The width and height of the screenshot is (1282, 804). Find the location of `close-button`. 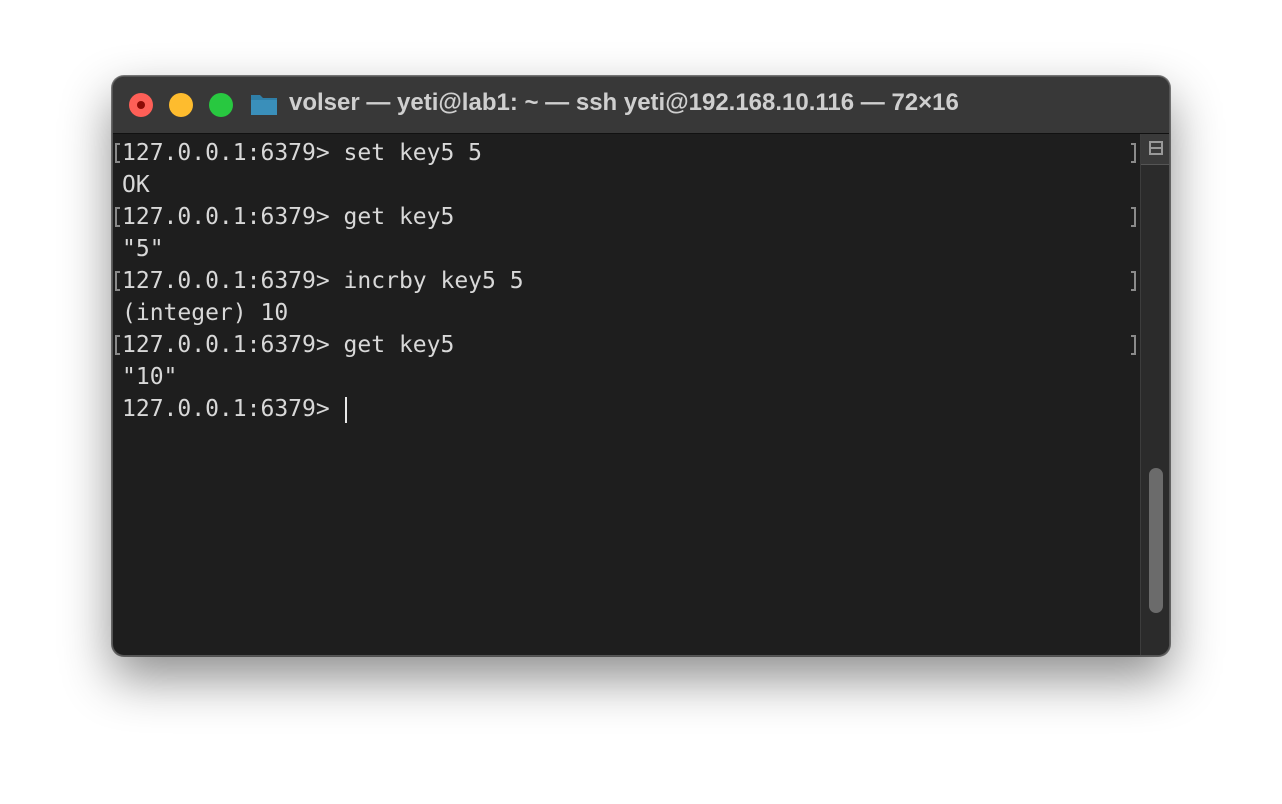

close-button is located at coordinates (141, 105).